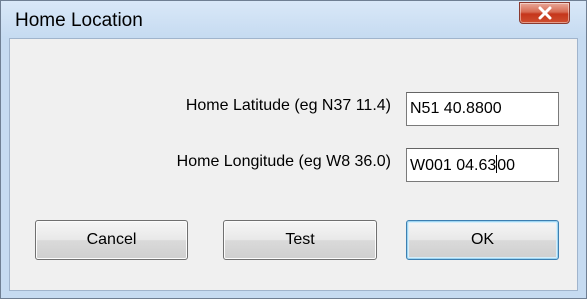 This screenshot has width=587, height=299. What do you see at coordinates (111, 240) in the screenshot?
I see `cancel-button: Cancel` at bounding box center [111, 240].